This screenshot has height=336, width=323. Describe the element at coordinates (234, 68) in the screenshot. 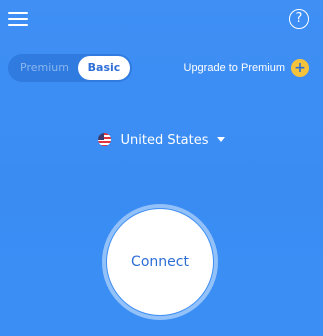

I see `upgrade-label: Upgrade to Premium` at that location.